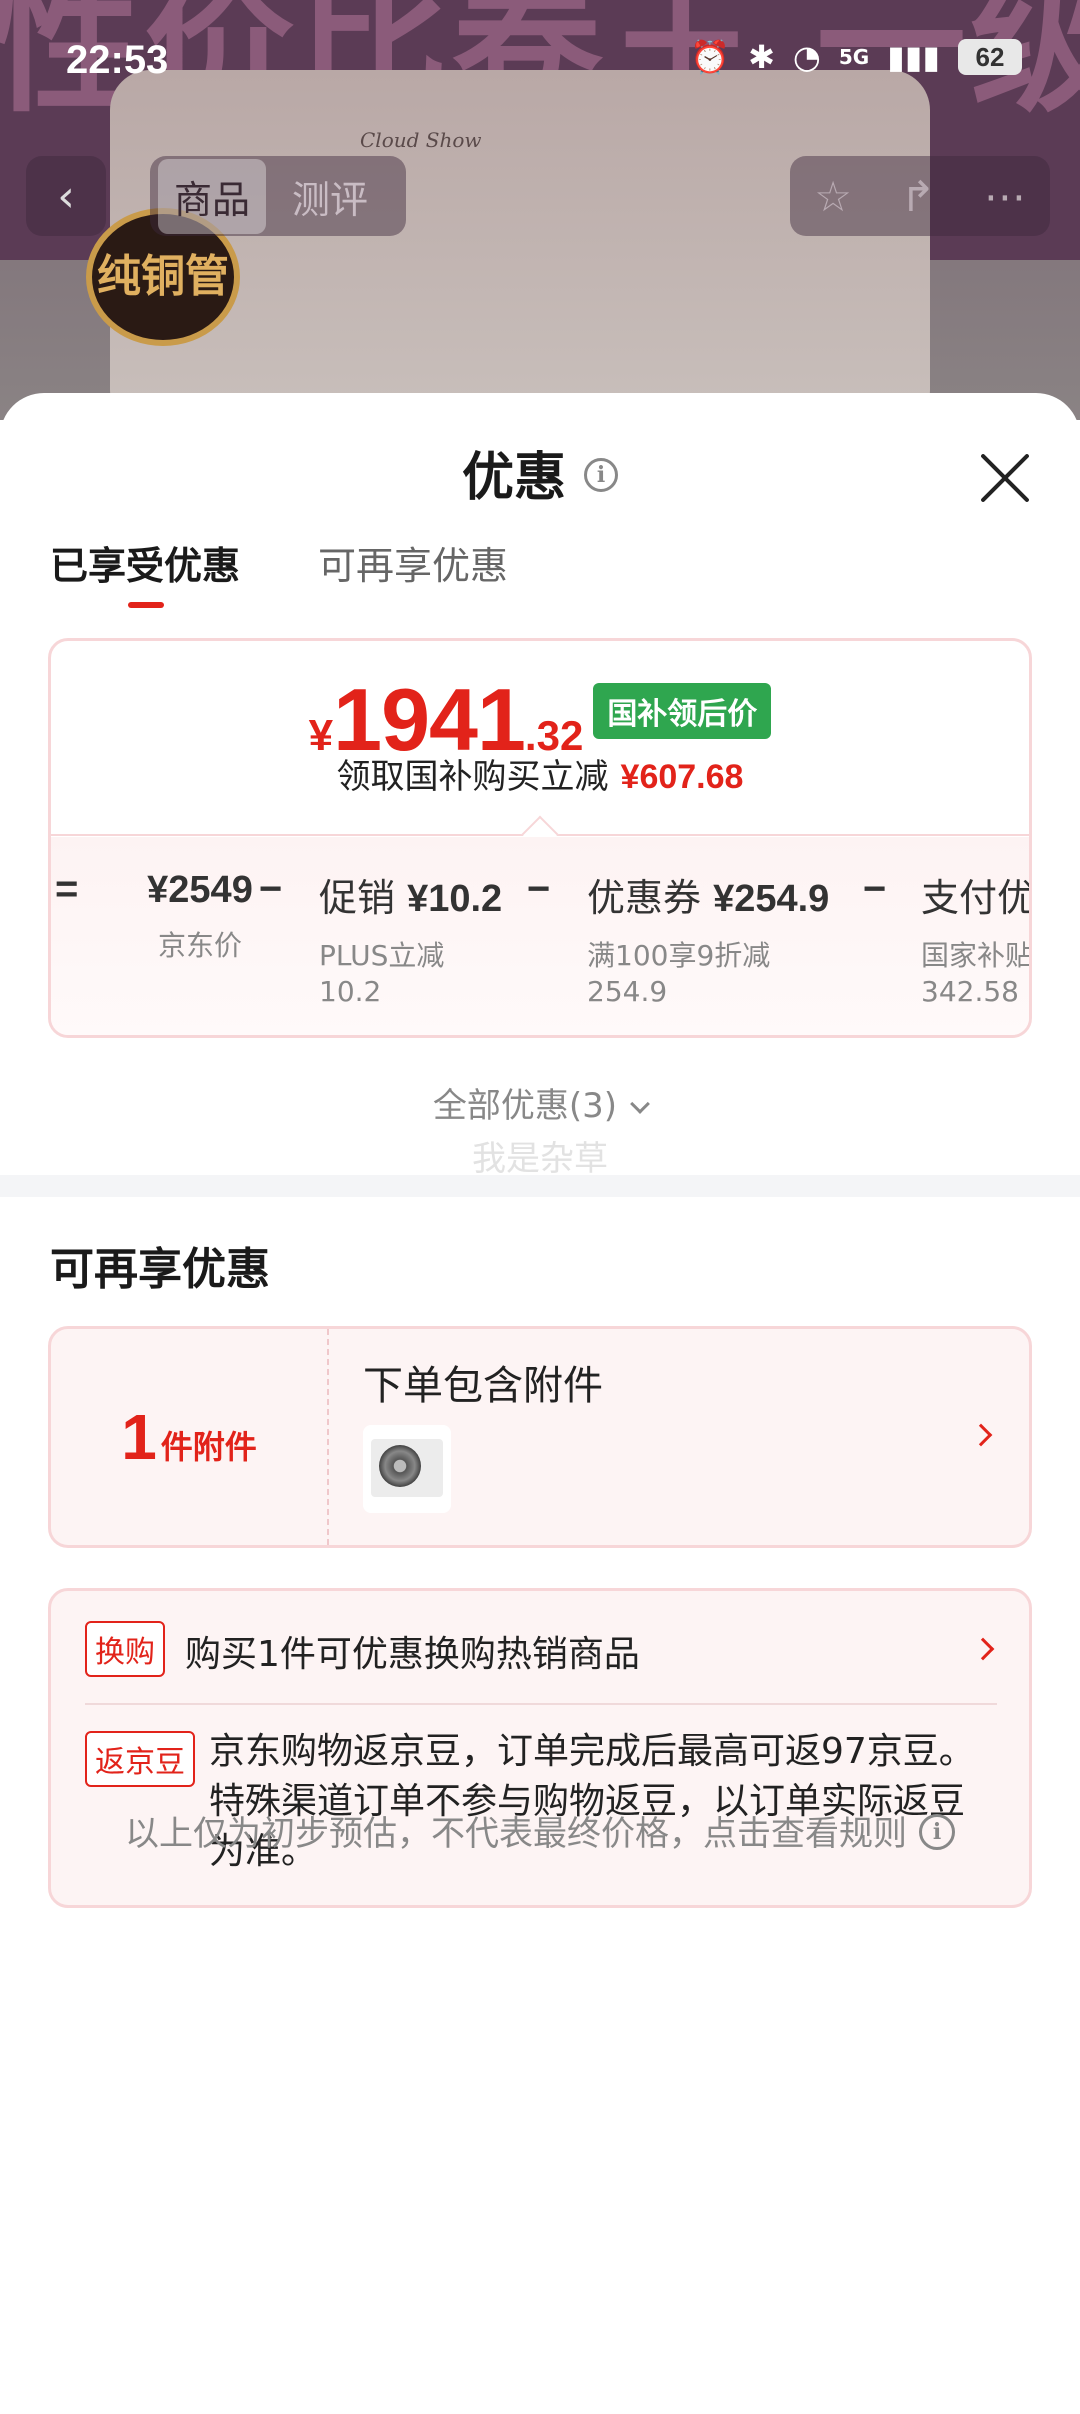  Describe the element at coordinates (708, 974) in the screenshot. I see `breakdown-label: 满100享9折减 254.9` at that location.